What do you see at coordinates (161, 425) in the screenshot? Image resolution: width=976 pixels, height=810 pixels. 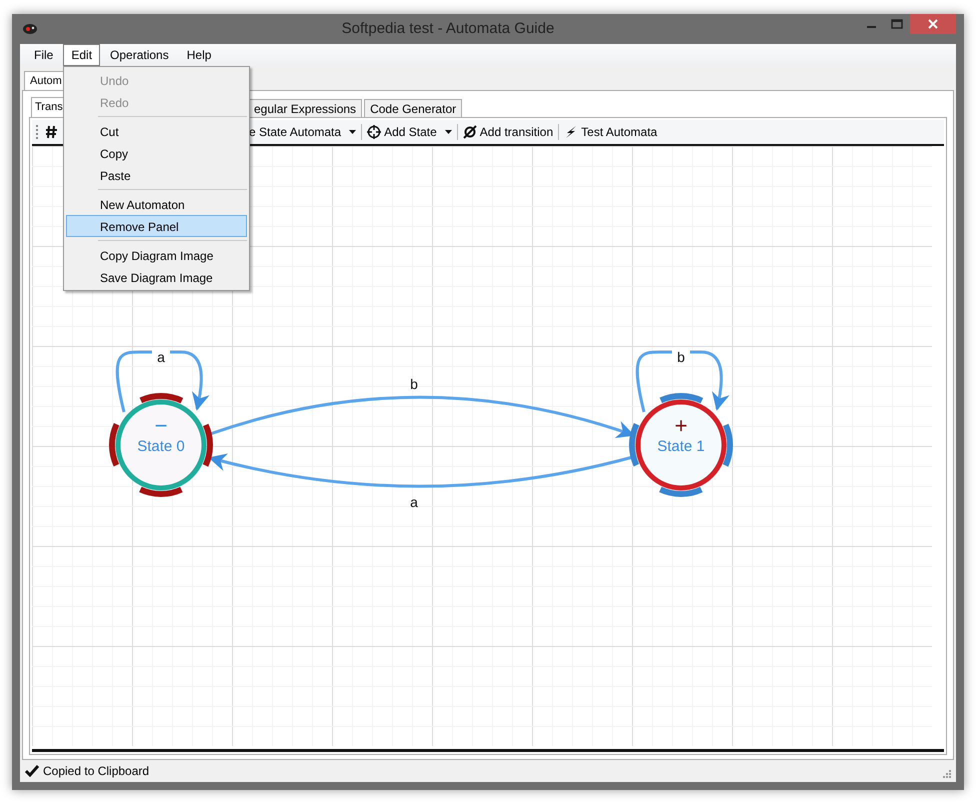 I see `state-symbol: −` at bounding box center [161, 425].